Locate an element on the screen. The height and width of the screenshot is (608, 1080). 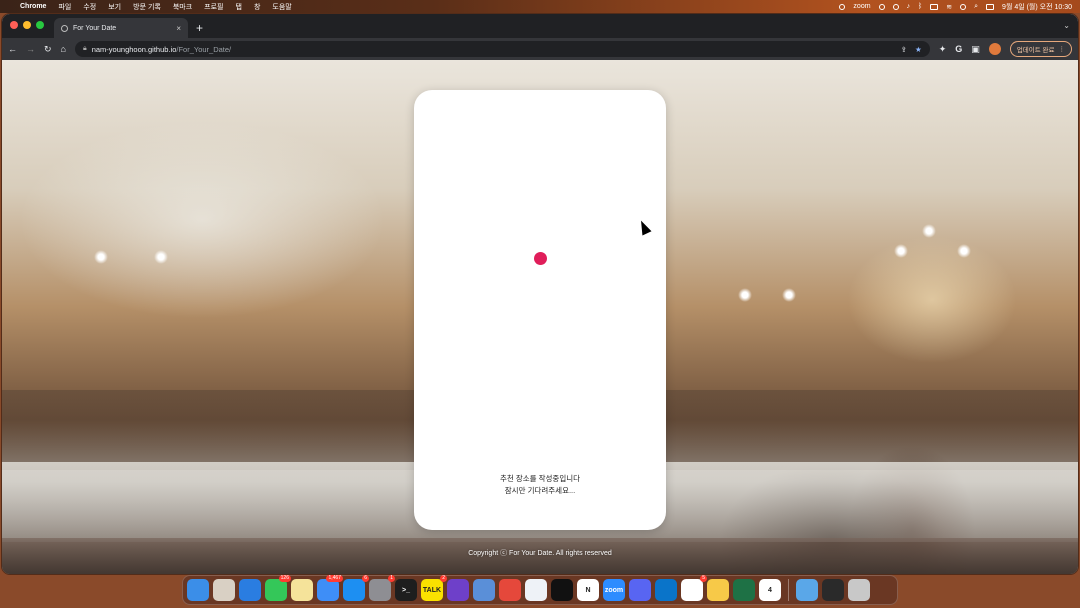
record-icon is located at coordinates (842, 6).